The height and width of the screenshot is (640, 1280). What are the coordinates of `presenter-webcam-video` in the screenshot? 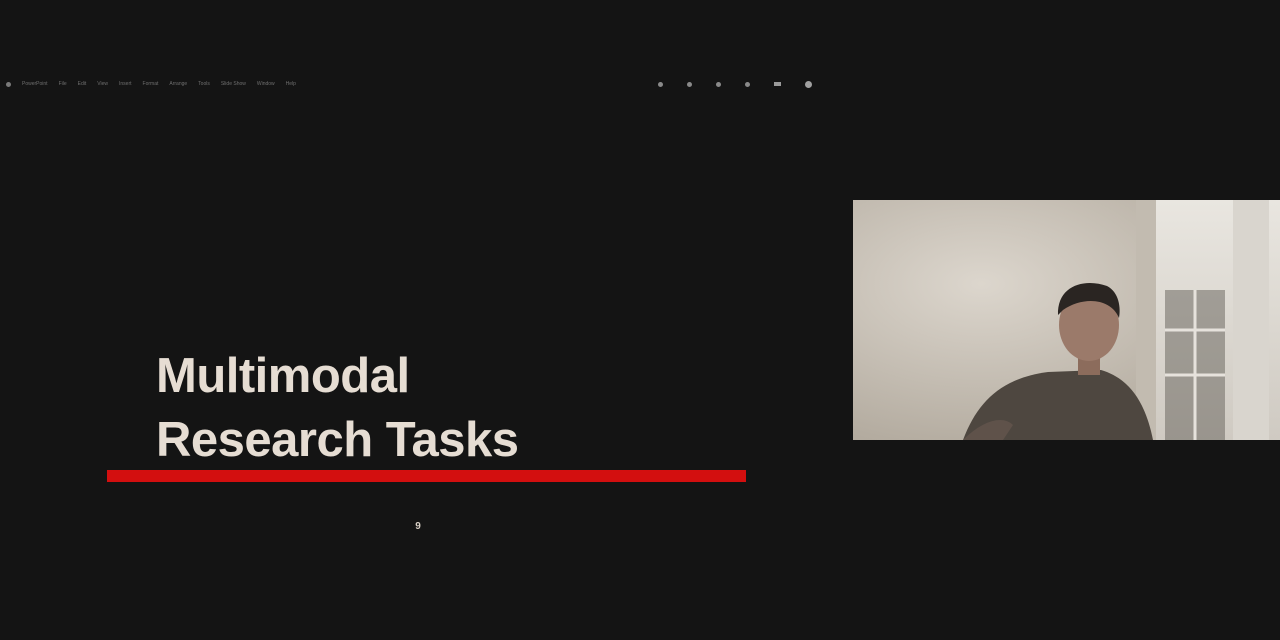 It's located at (1066, 320).